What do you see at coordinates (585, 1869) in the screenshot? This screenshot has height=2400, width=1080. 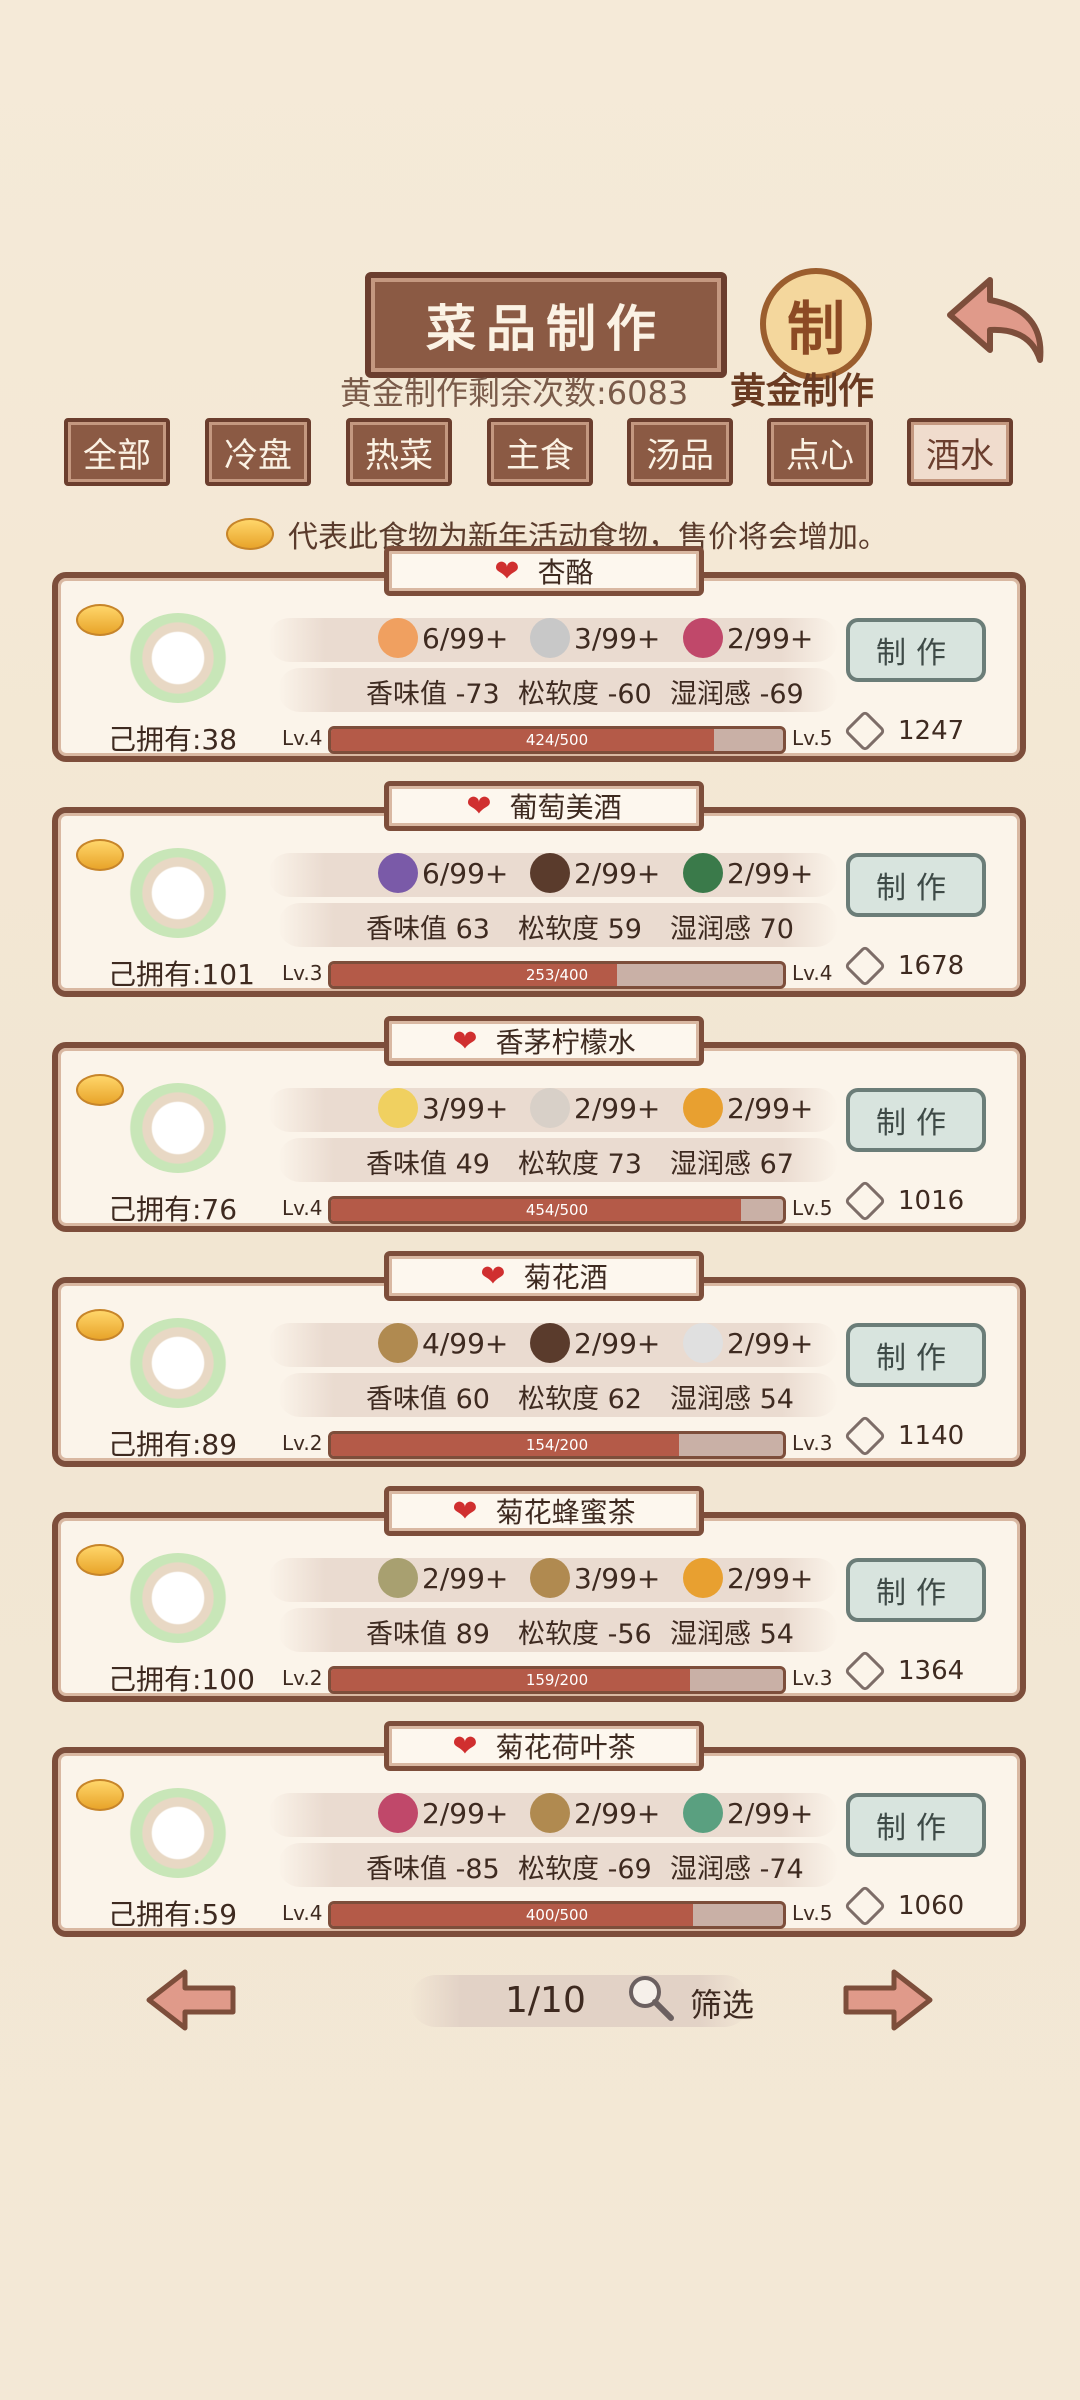 I see `stat-value: 松软度 -69` at bounding box center [585, 1869].